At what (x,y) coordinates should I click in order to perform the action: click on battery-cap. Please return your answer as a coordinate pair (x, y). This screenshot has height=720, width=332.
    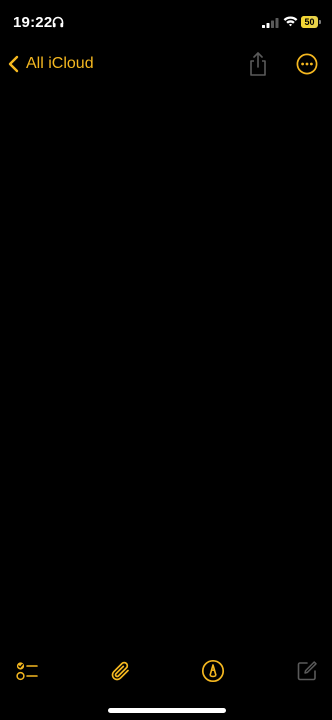
    Looking at the image, I should click on (320, 22).